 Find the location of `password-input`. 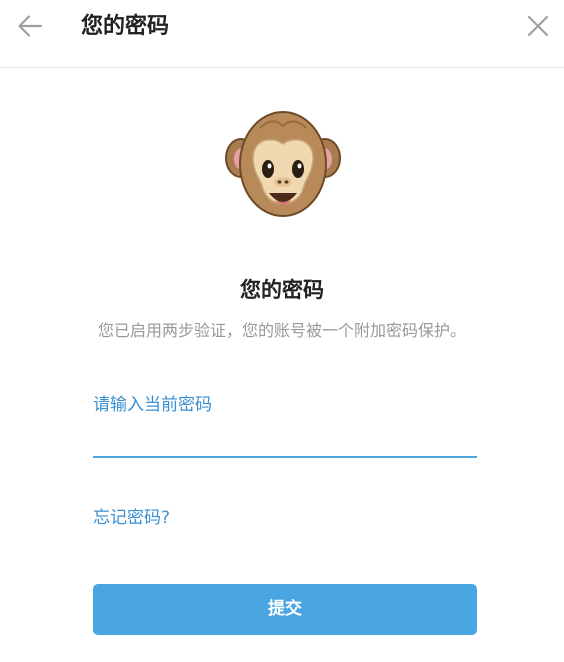

password-input is located at coordinates (285, 440).